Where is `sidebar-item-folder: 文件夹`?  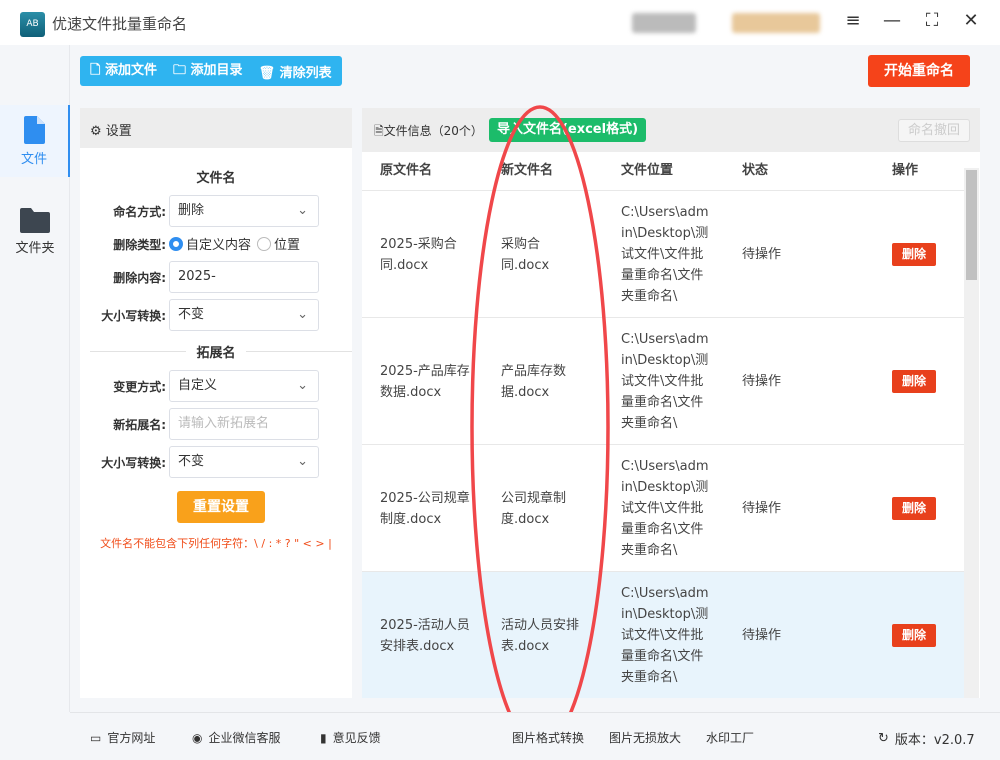 sidebar-item-folder: 文件夹 is located at coordinates (35, 231).